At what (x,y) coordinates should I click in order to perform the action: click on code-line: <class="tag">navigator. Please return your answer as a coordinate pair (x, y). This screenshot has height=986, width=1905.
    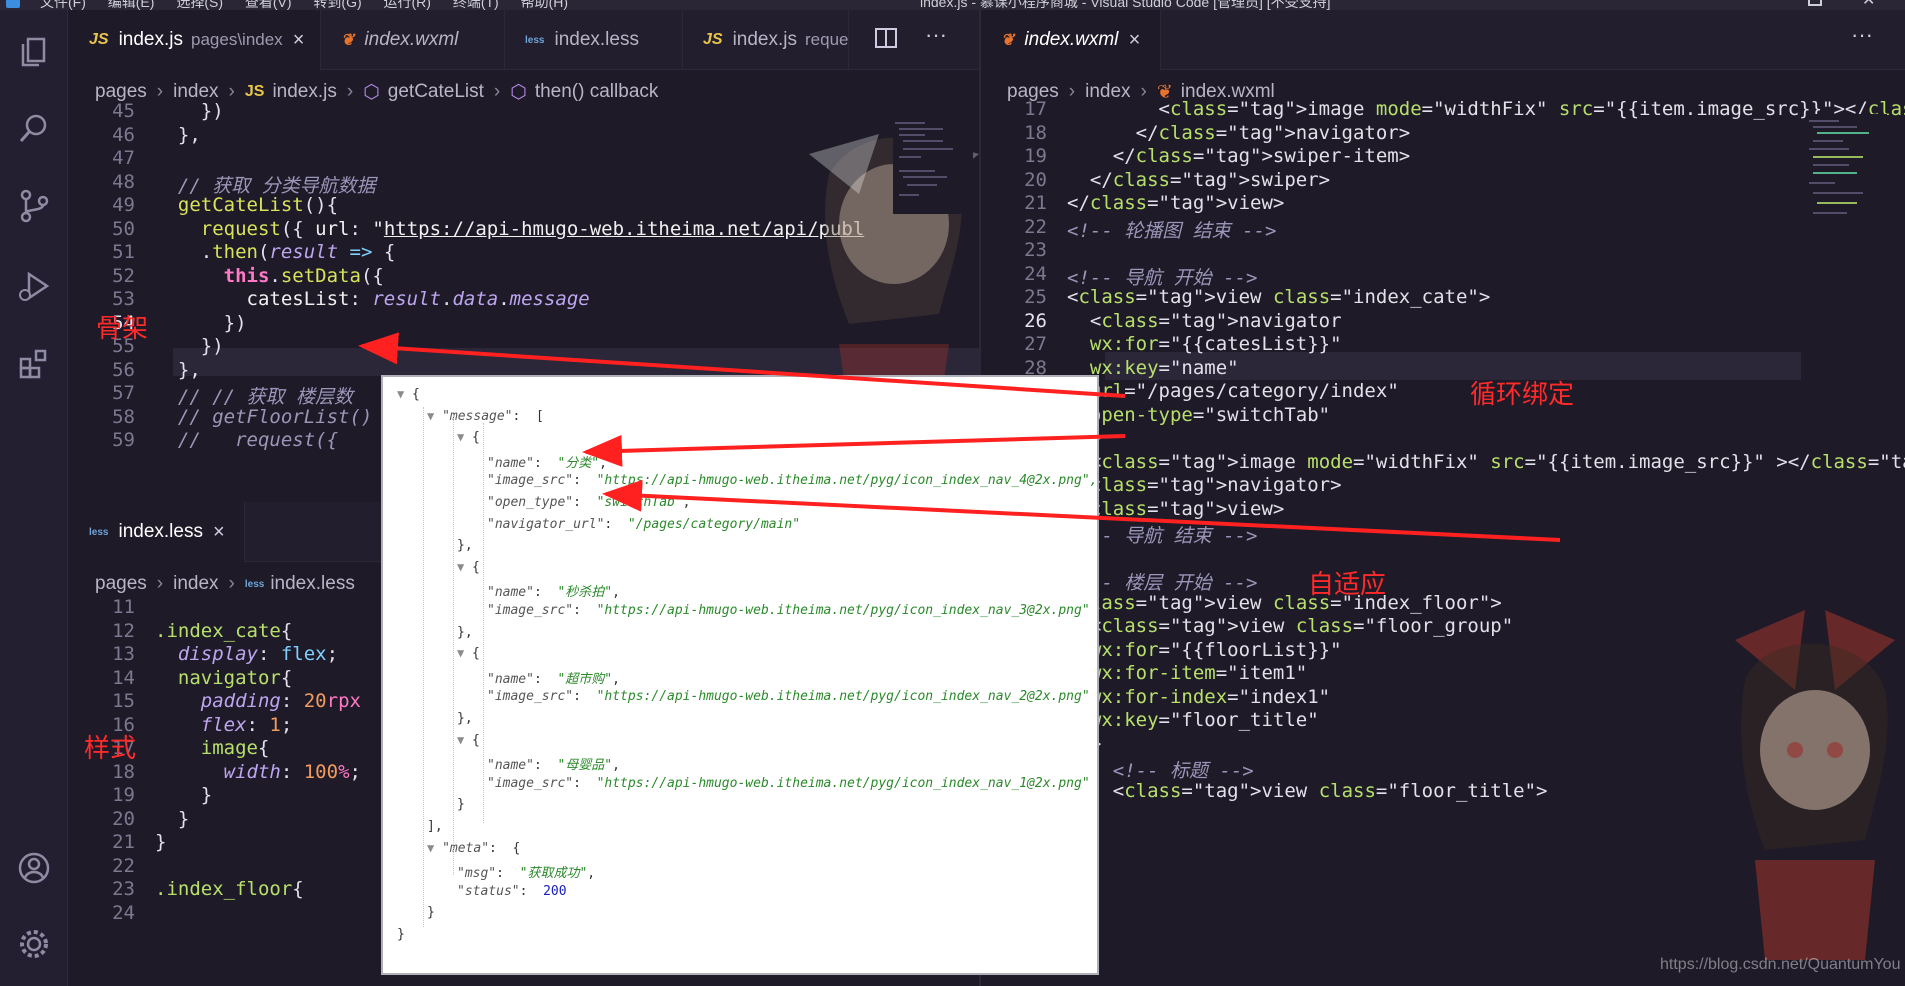
    Looking at the image, I should click on (1204, 321).